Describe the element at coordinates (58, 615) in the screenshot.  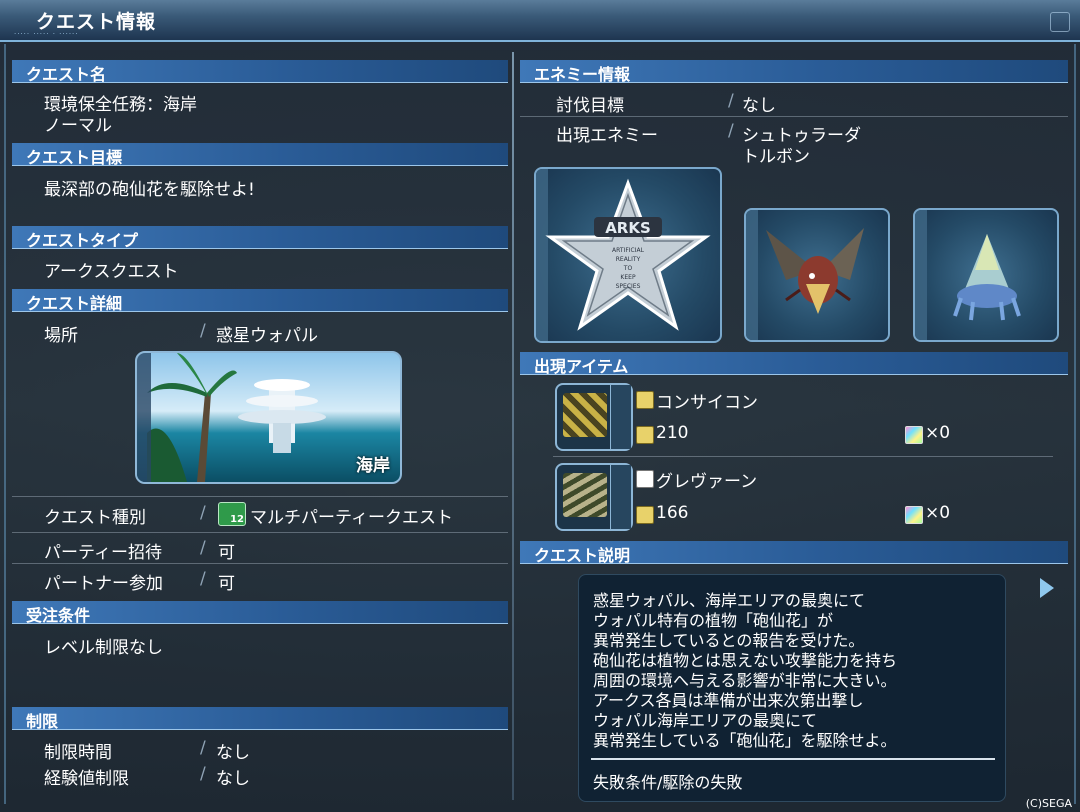
I see `section-order-conditions-label: 受注条件` at that location.